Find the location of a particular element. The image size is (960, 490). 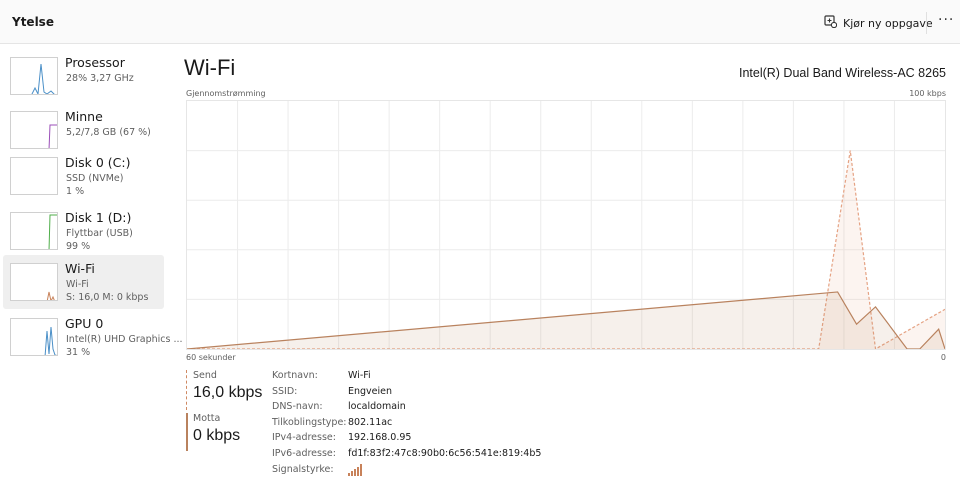

property-value: 802.11ac is located at coordinates (370, 422).